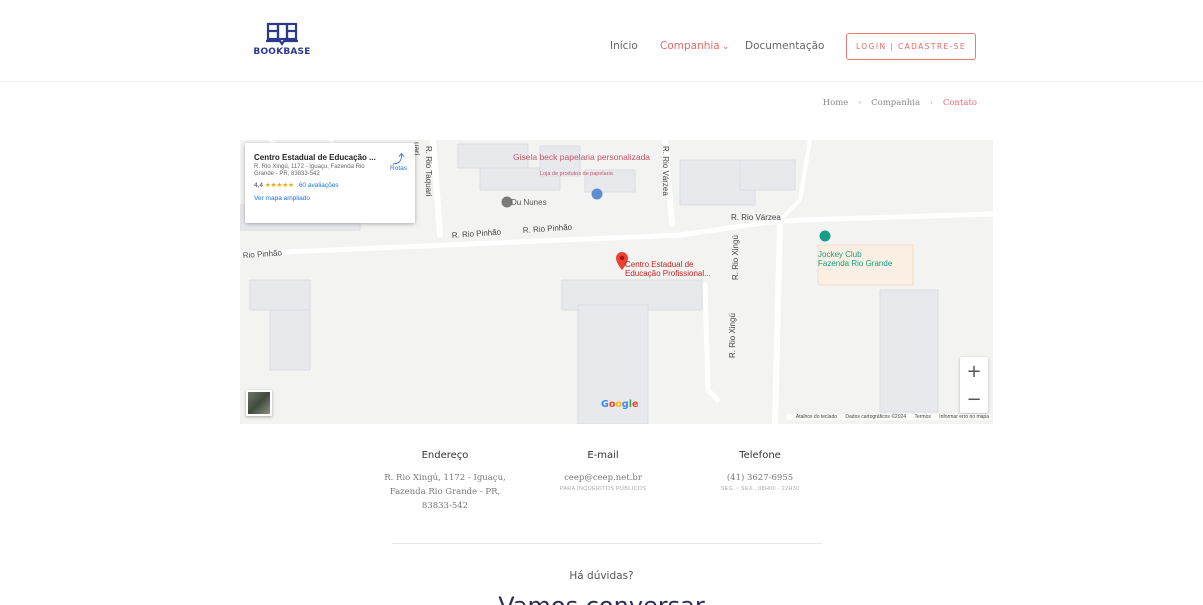 This screenshot has height=605, width=1203. Describe the element at coordinates (974, 371) in the screenshot. I see `zoom-in-button: +` at that location.